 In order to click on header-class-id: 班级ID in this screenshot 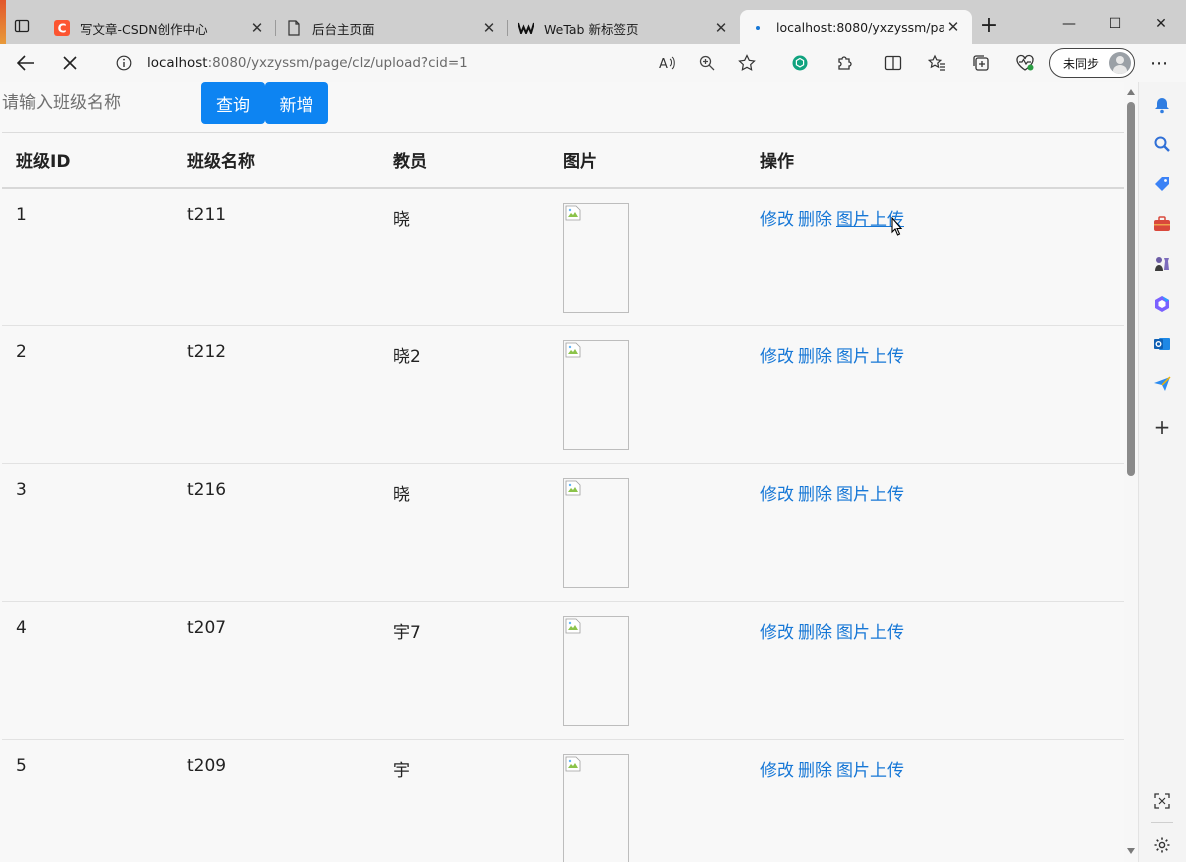, I will do `click(87, 160)`.